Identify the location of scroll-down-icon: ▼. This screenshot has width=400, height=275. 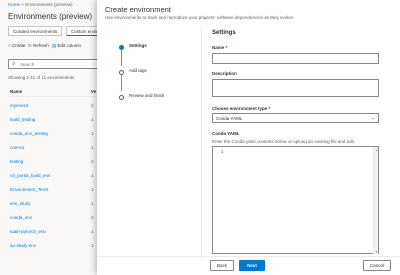
(376, 252).